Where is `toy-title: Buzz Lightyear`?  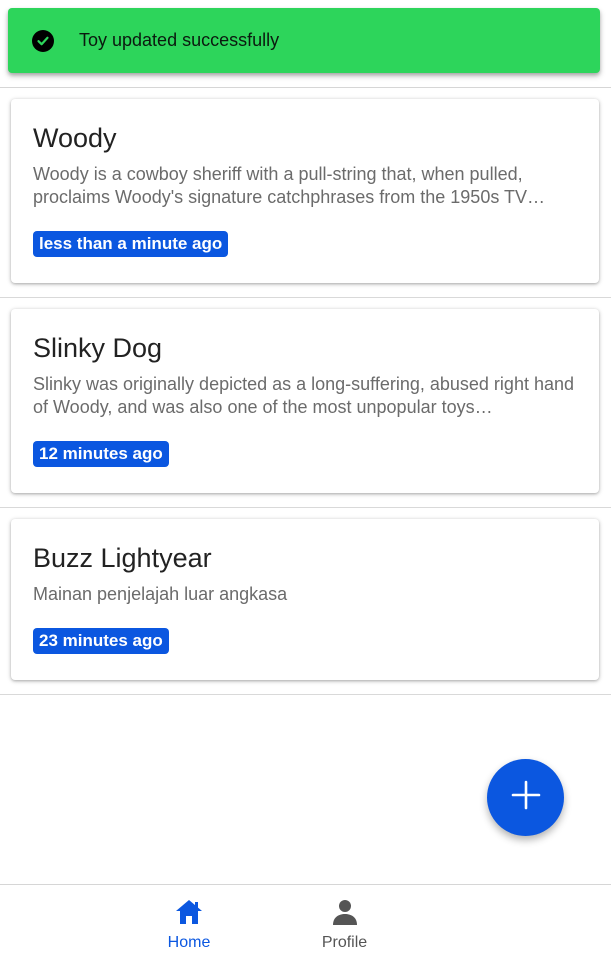
toy-title: Buzz Lightyear is located at coordinates (122, 558).